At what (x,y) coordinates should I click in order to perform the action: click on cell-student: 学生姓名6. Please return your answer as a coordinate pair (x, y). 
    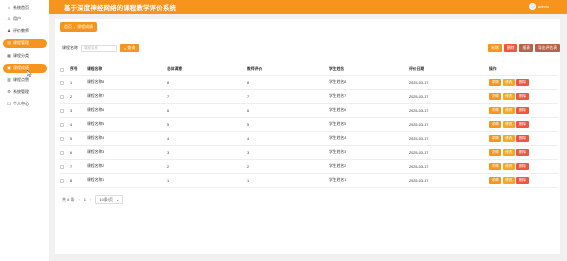
    Looking at the image, I should click on (369, 110).